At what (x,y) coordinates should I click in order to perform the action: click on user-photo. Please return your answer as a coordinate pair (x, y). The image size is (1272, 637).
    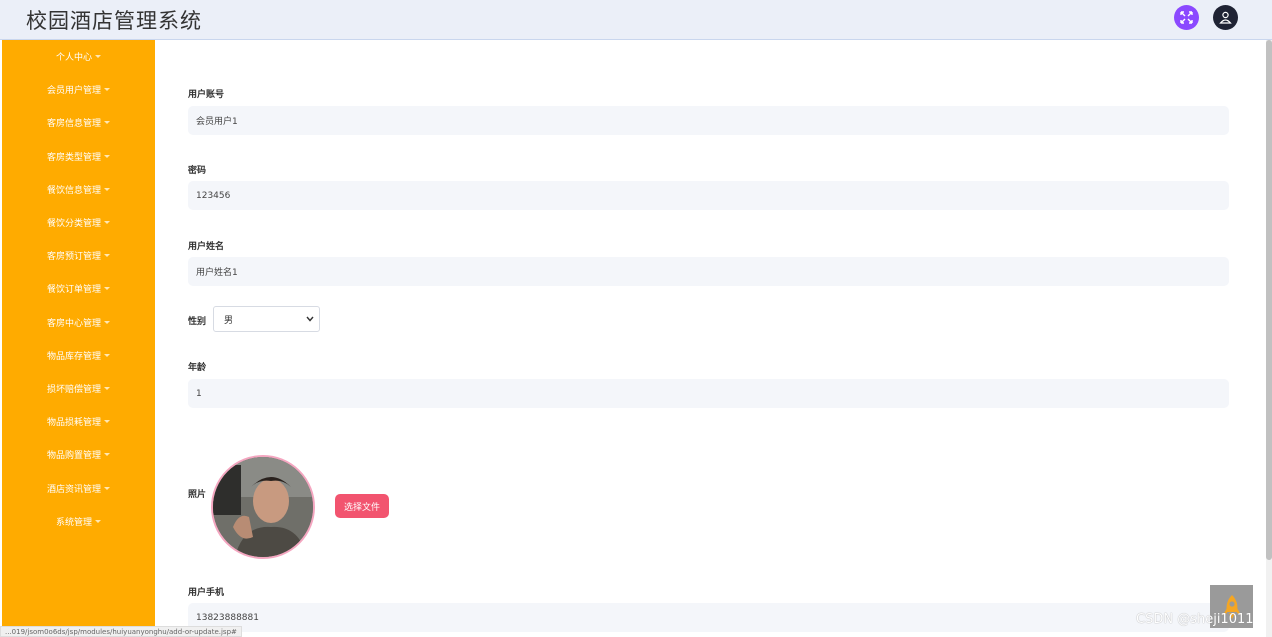
    Looking at the image, I should click on (263, 507).